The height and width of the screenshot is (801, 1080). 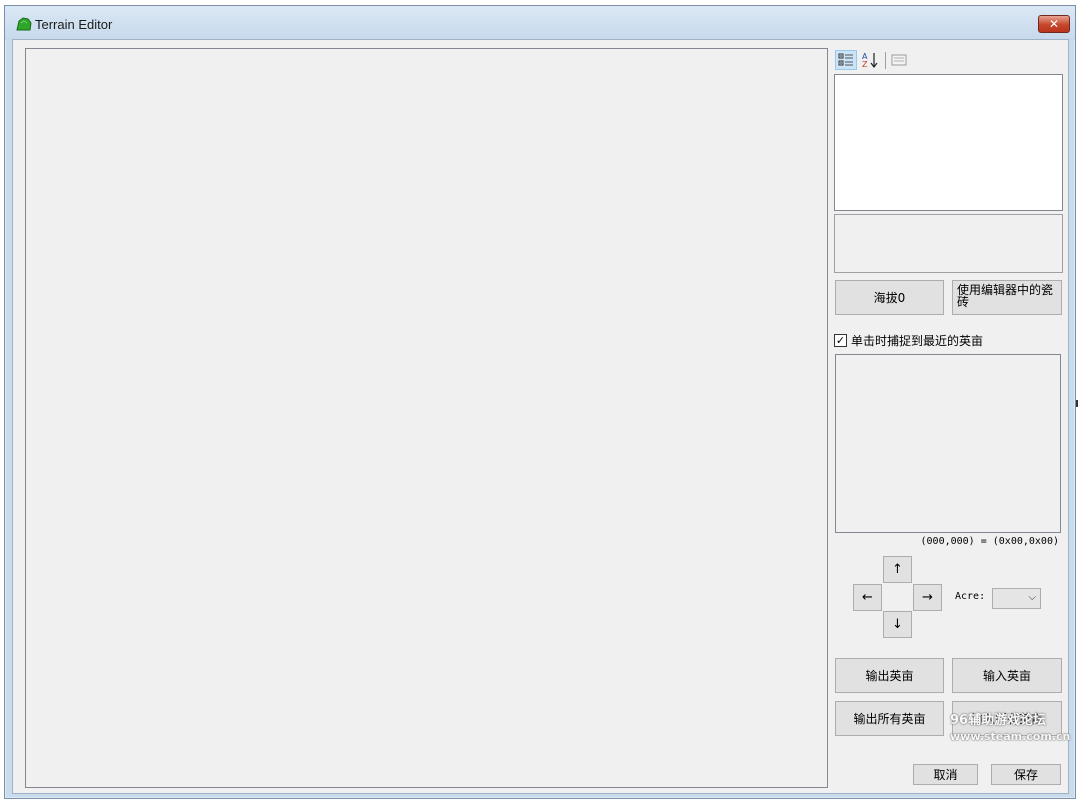 I want to click on arrow-down-icon: ↓, so click(x=897, y=624).